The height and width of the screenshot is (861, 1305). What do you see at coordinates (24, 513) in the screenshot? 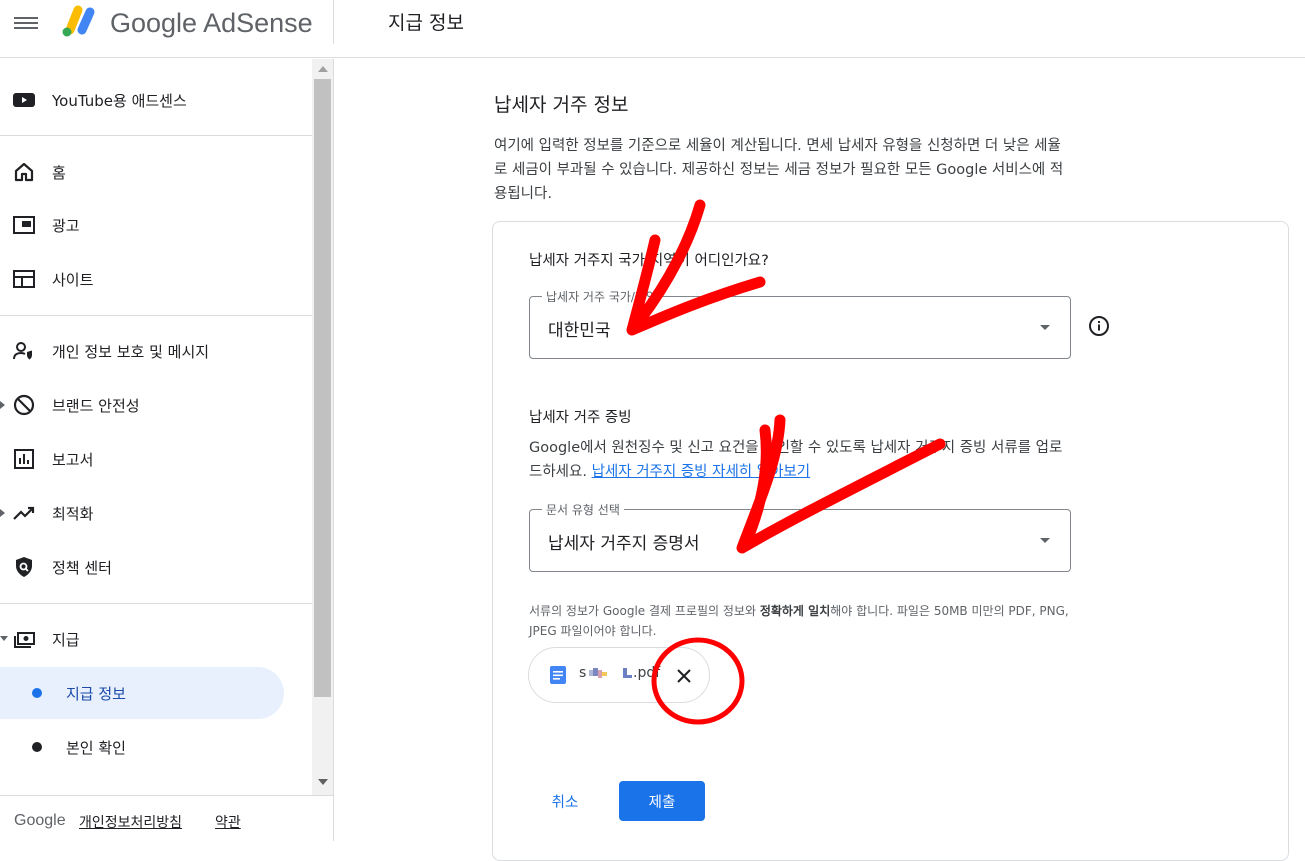
I see `trending-icon` at bounding box center [24, 513].